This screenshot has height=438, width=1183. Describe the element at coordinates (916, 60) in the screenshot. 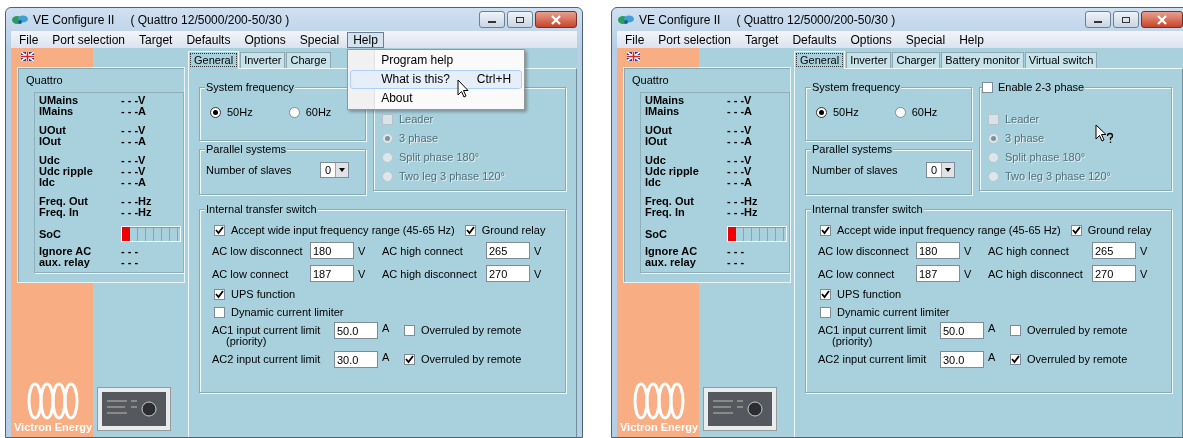

I see `tab: Charger` at that location.